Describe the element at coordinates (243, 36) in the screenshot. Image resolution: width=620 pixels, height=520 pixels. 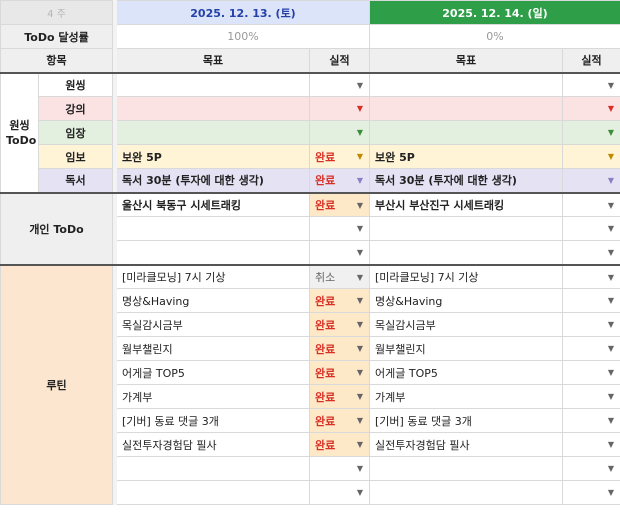
I see `day1-achievement-rate: 100%` at that location.